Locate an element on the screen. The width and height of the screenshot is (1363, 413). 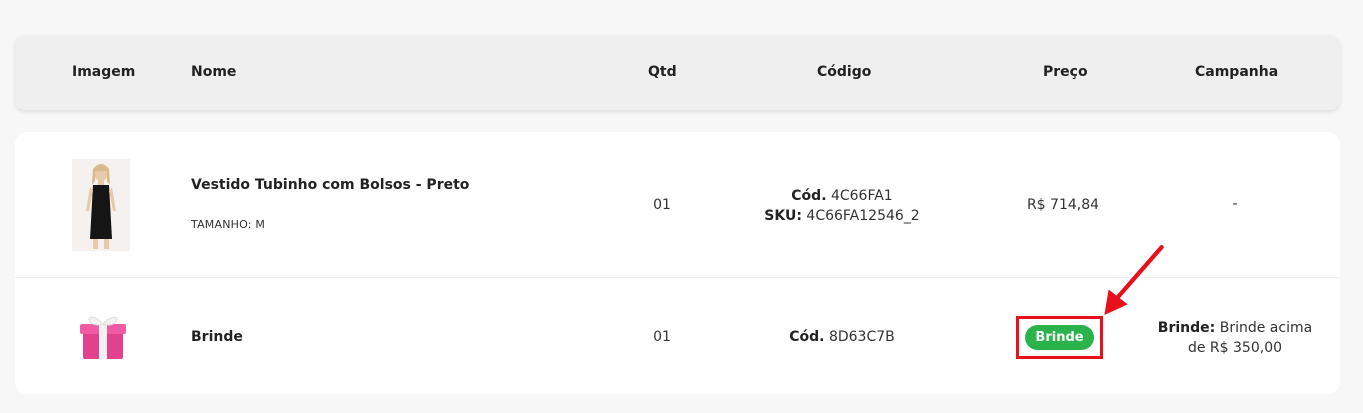
header-image: Imagem is located at coordinates (104, 72).